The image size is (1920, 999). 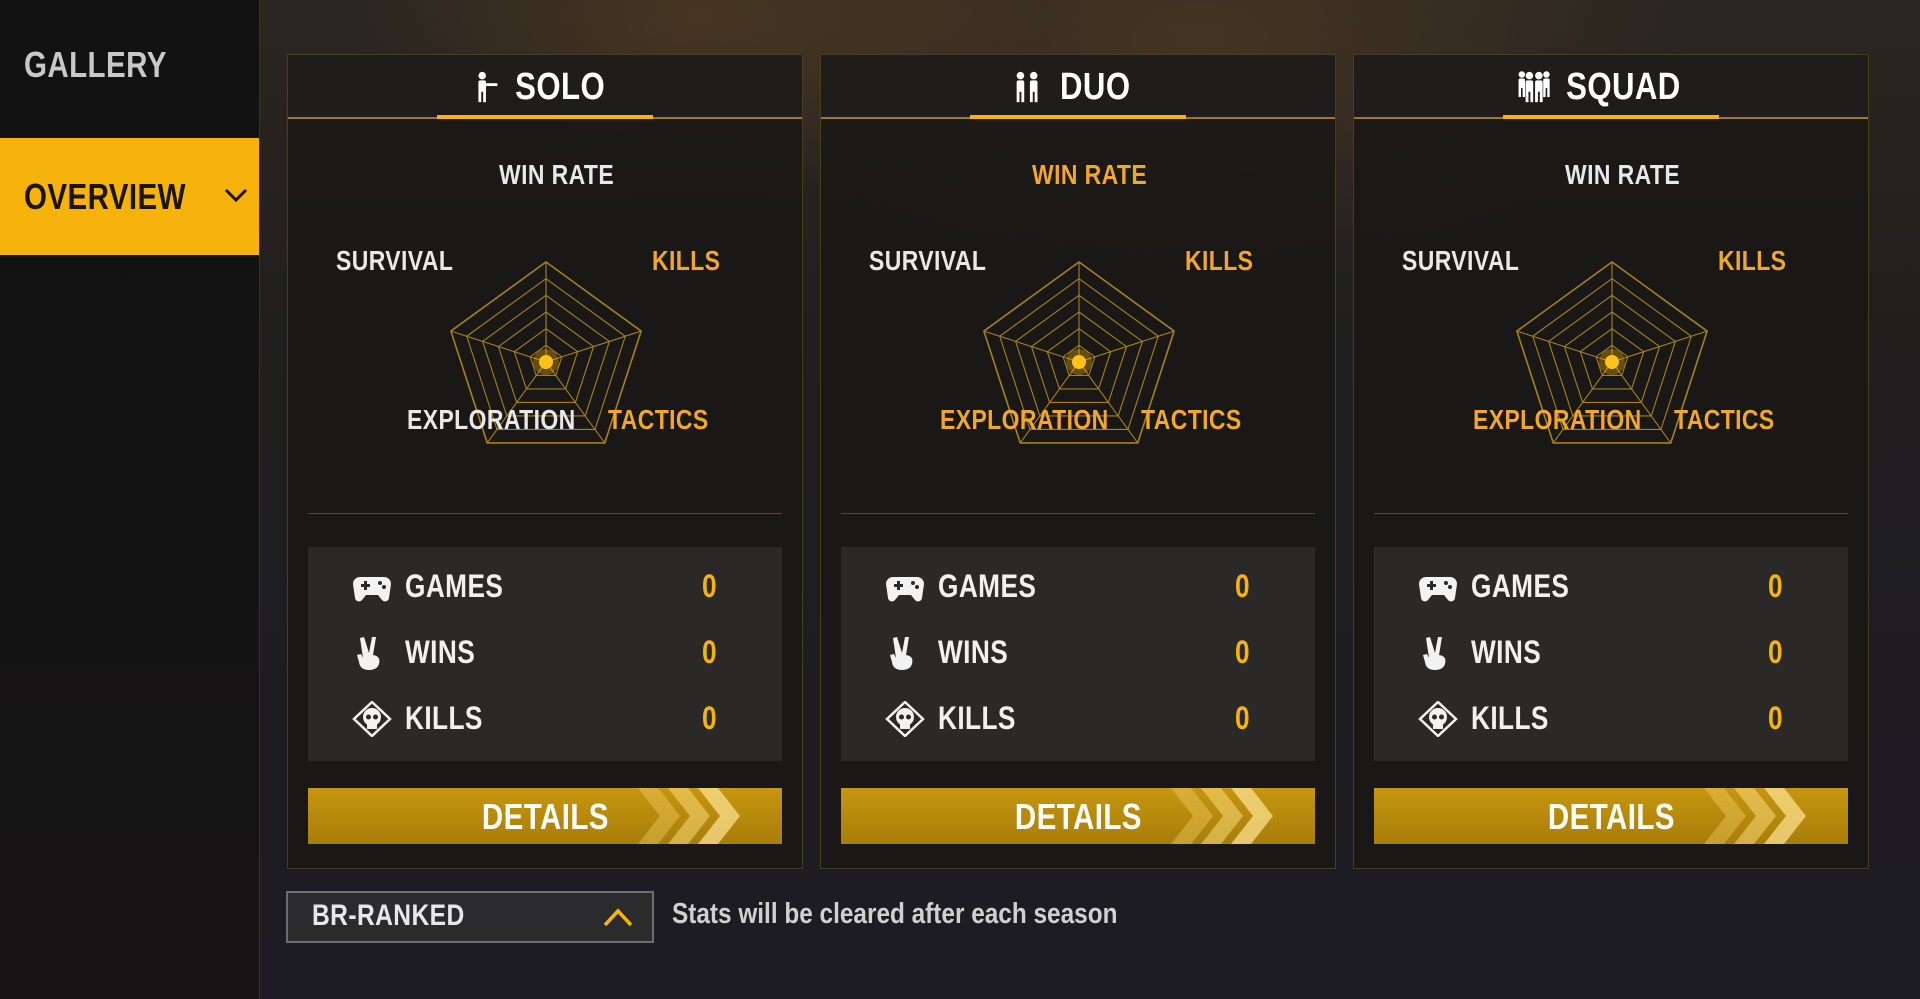 What do you see at coordinates (488, 87) in the screenshot?
I see `solo-player-icon` at bounding box center [488, 87].